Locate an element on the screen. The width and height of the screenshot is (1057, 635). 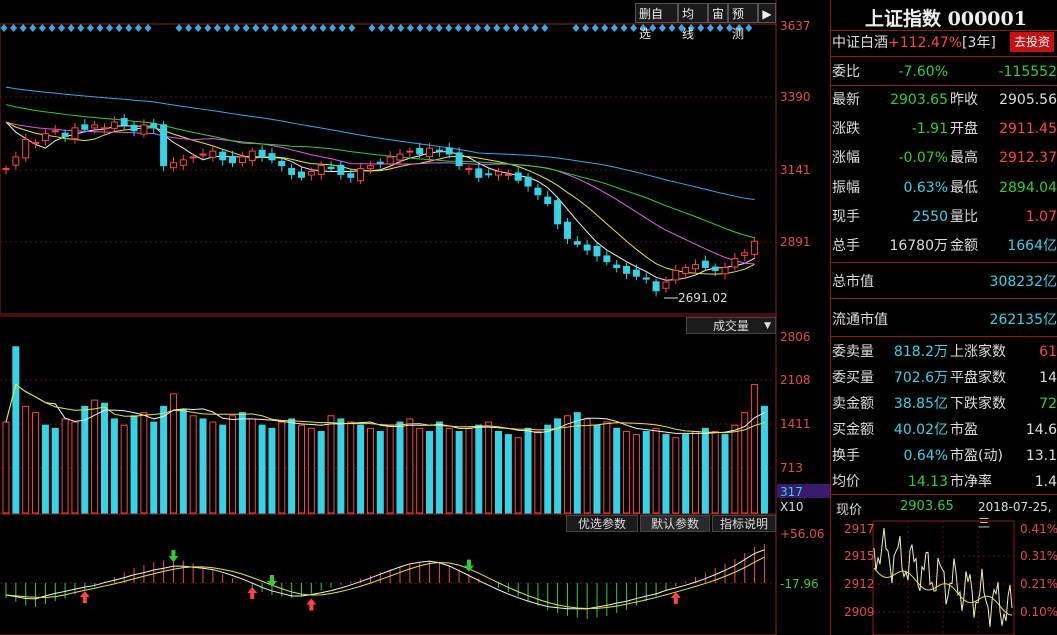
invest-button: 去投资 is located at coordinates (1032, 42).